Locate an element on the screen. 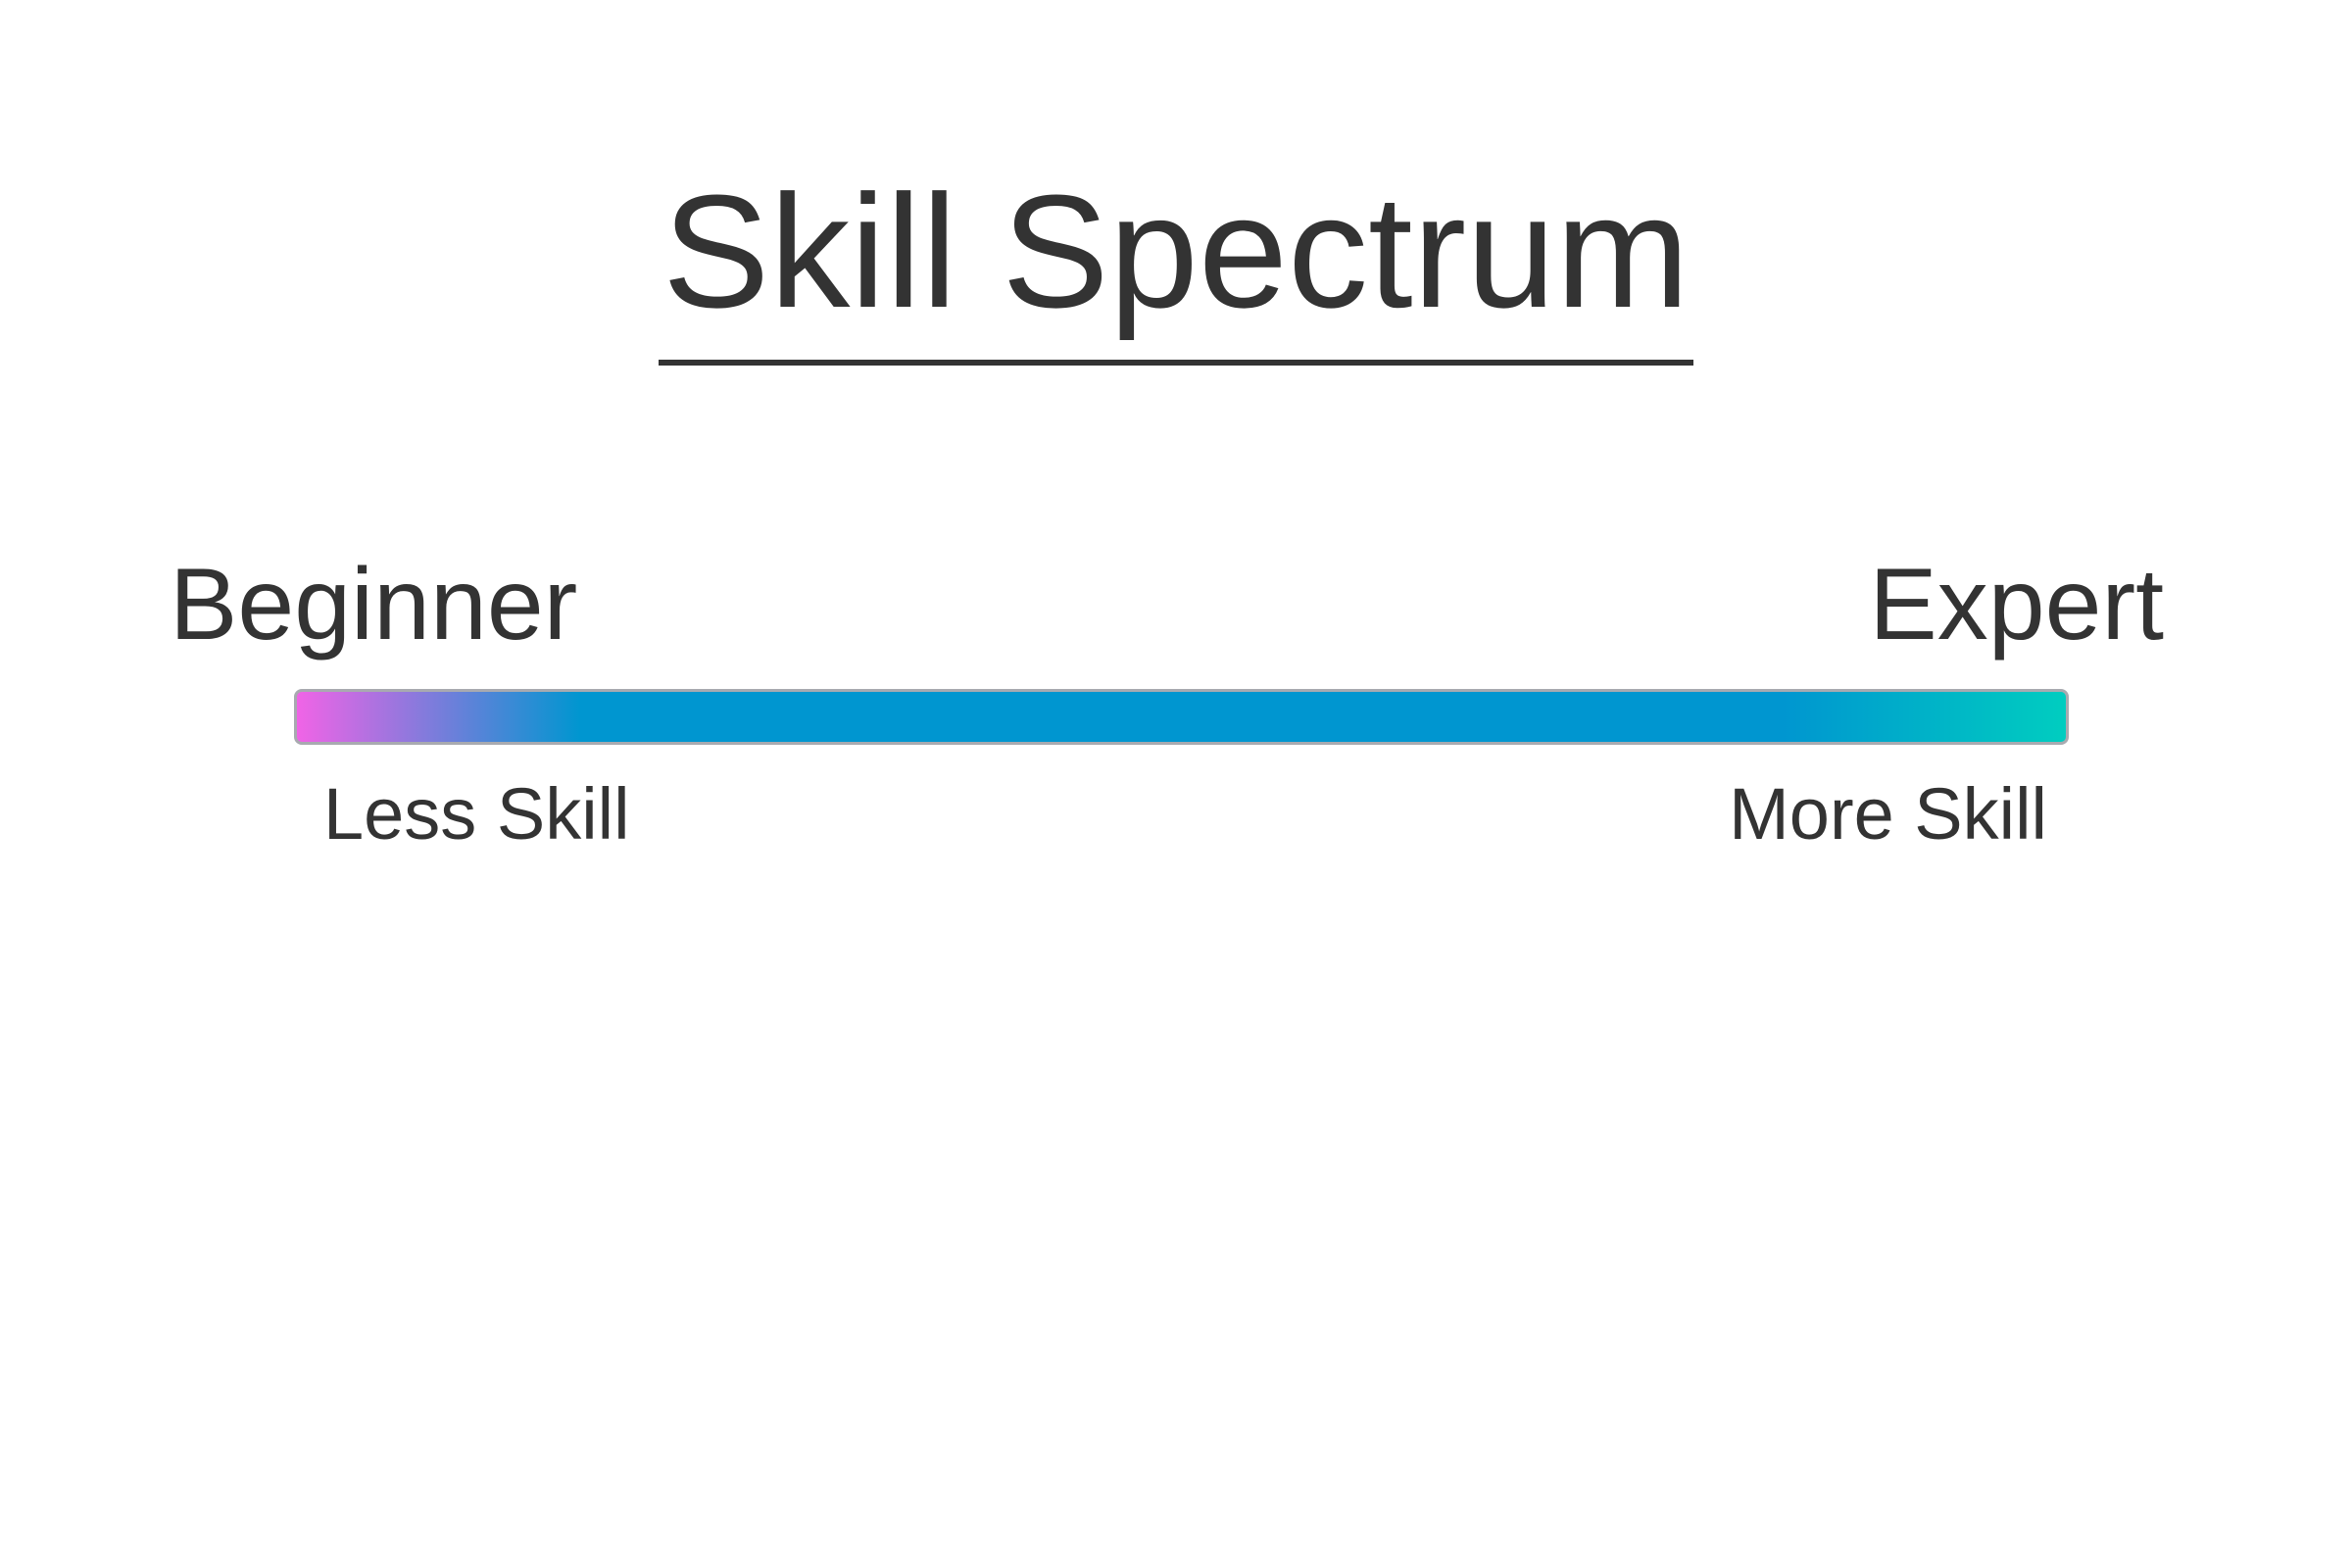 The image size is (2352, 1568). more-skill-label: More Skill is located at coordinates (1888, 814).